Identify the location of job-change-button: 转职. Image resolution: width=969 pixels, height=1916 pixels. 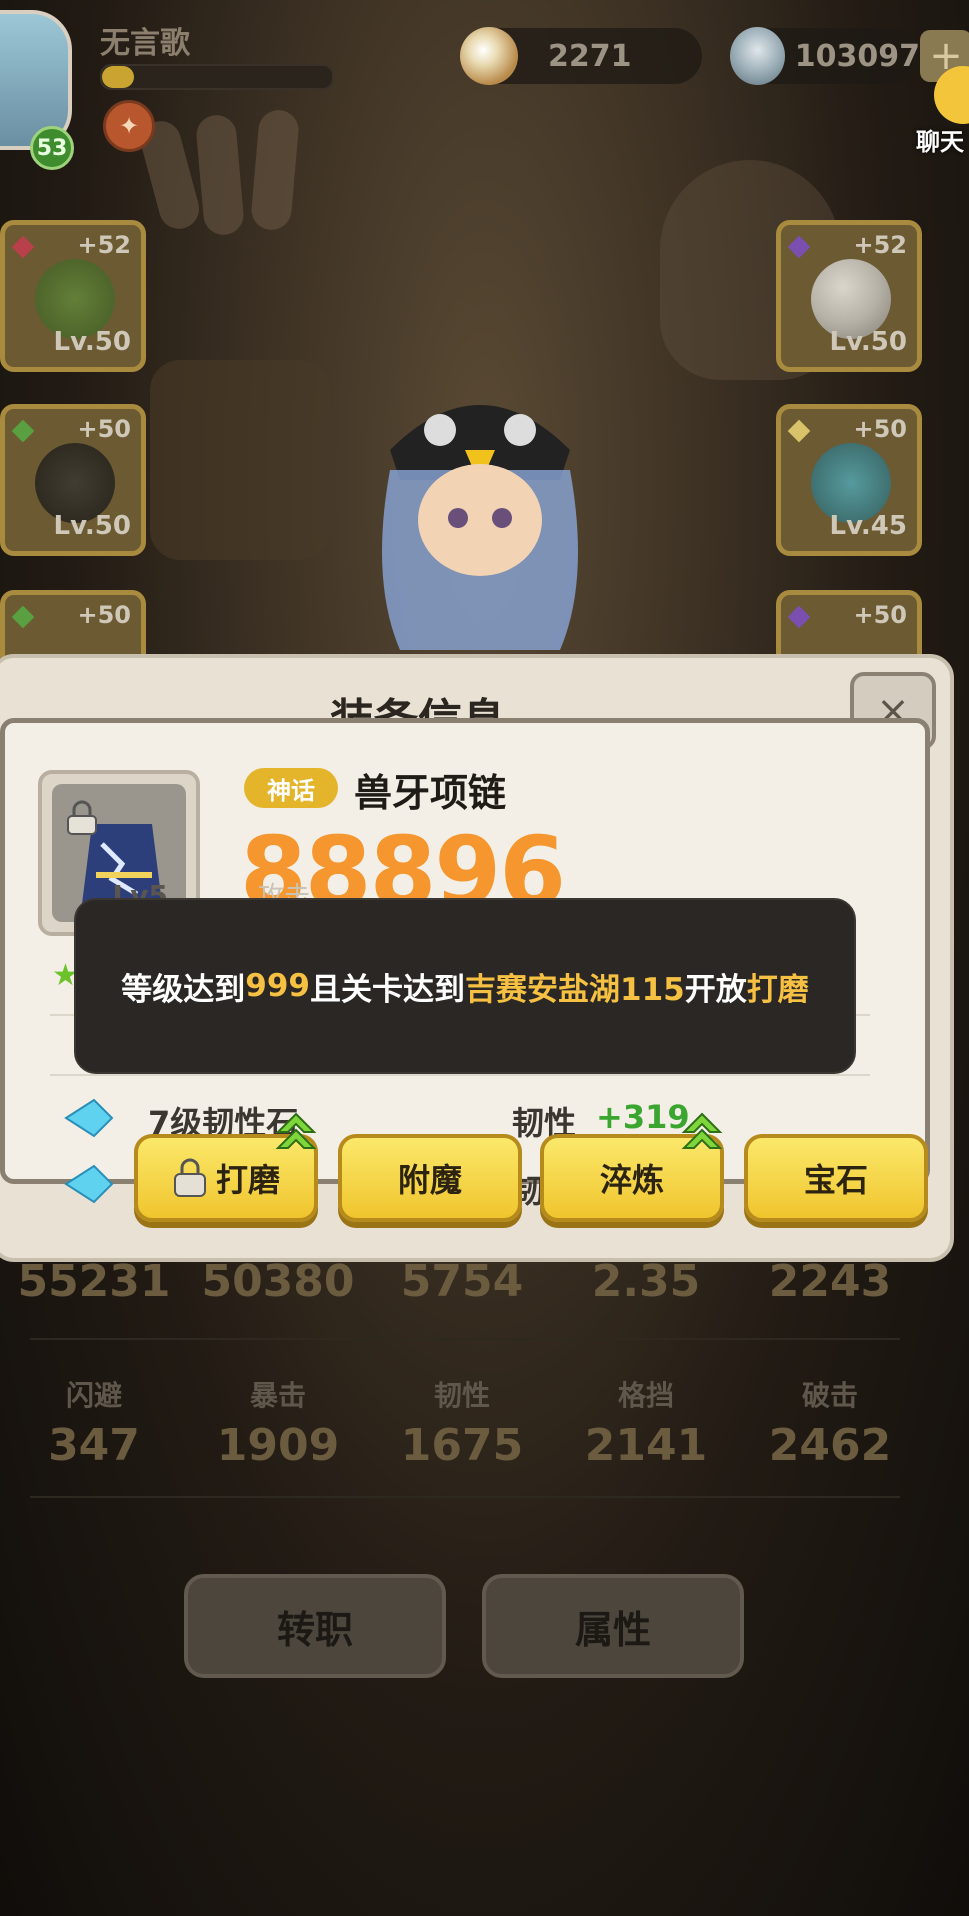
(315, 1626).